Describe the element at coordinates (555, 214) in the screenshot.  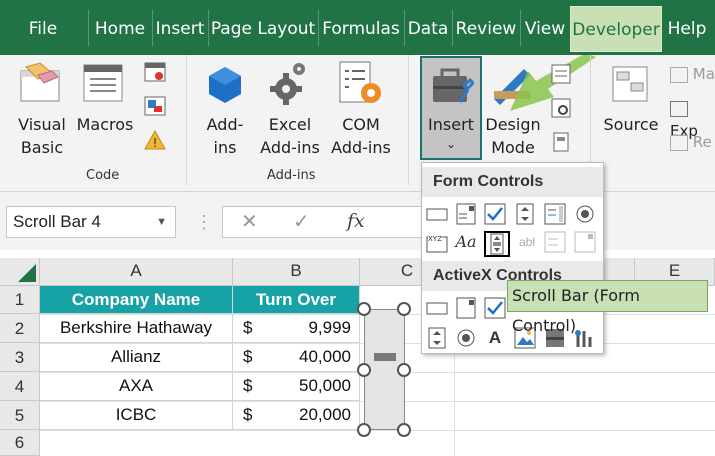
I see `list-box-icon` at that location.